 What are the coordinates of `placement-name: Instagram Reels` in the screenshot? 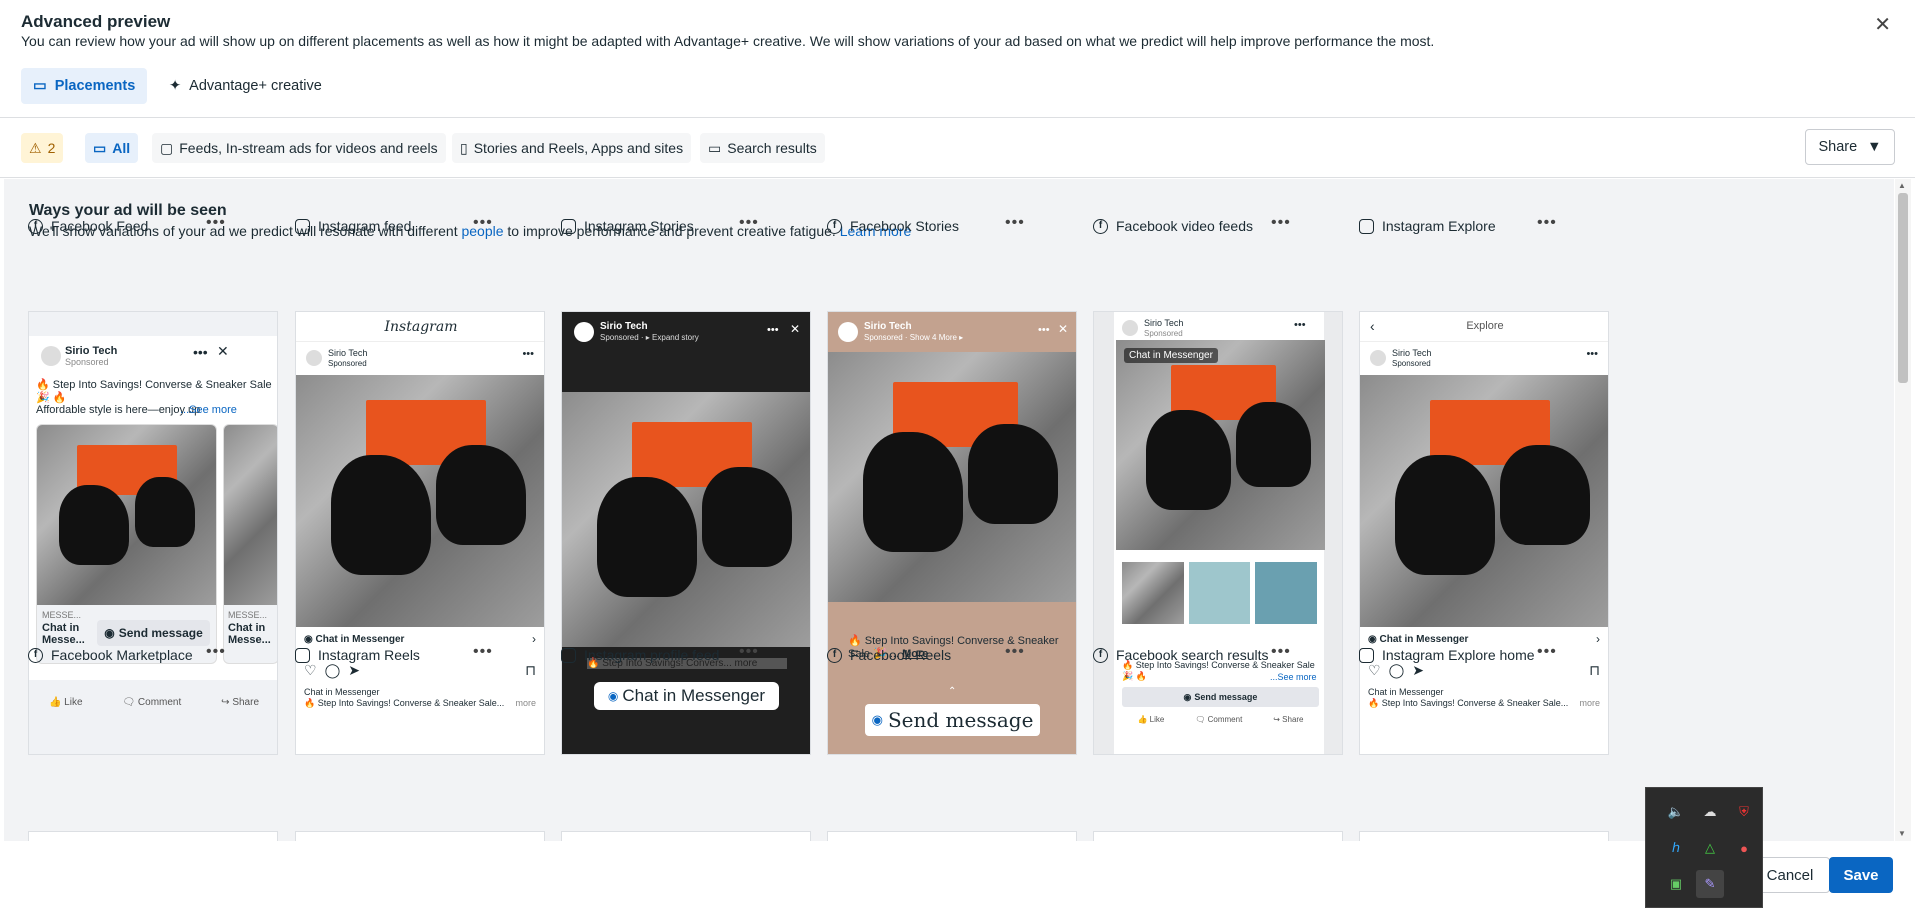 It's located at (369, 655).